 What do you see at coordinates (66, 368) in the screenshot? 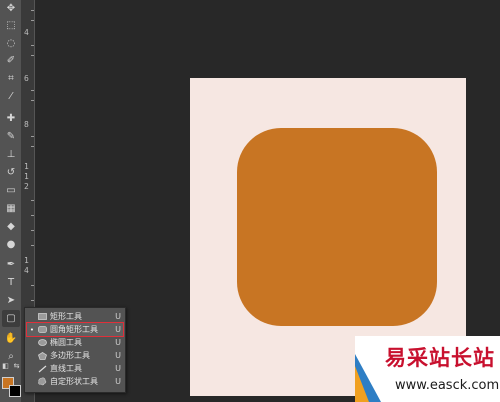
I see `menu-item-label: 直线工具` at bounding box center [66, 368].